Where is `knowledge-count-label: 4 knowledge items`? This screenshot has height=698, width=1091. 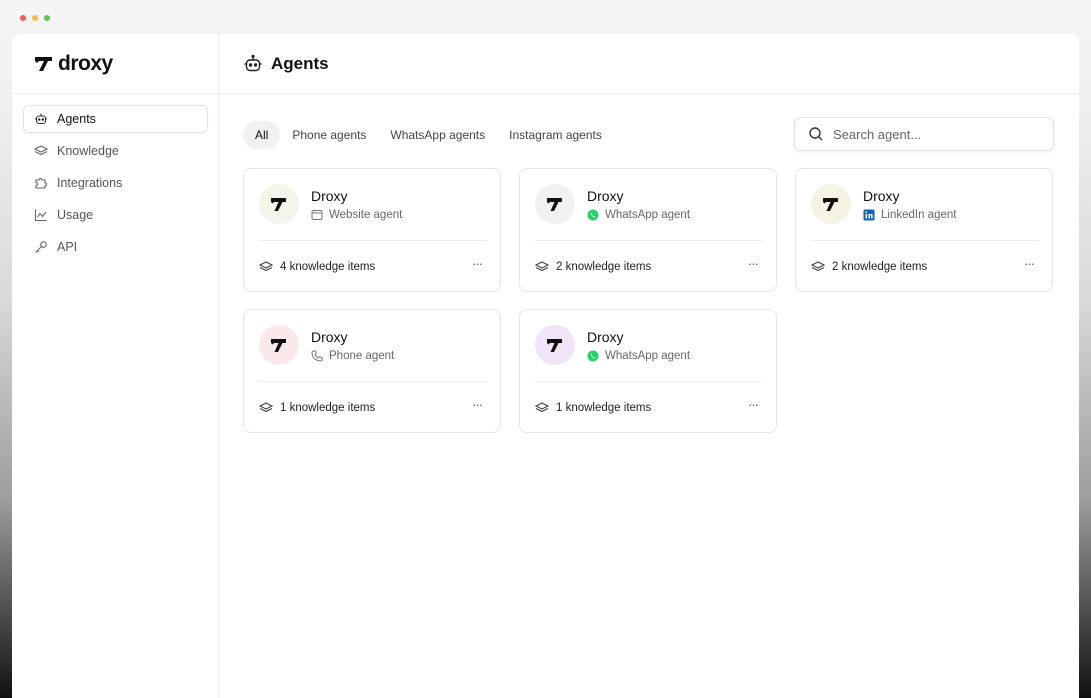
knowledge-count-label: 4 knowledge items is located at coordinates (328, 267).